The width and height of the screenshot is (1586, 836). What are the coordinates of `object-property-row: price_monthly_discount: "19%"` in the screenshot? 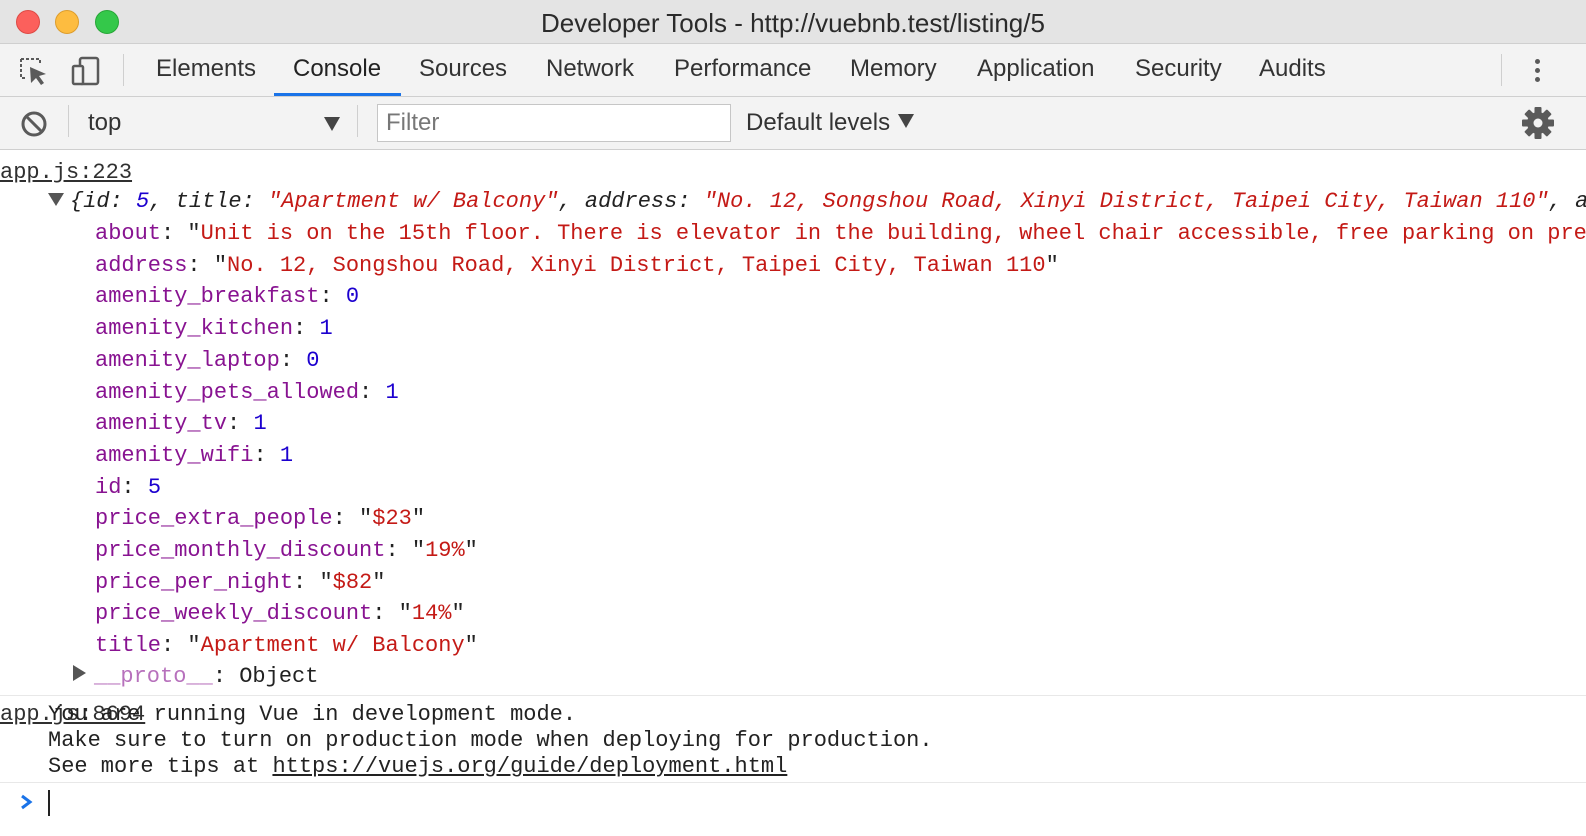 It's located at (286, 550).